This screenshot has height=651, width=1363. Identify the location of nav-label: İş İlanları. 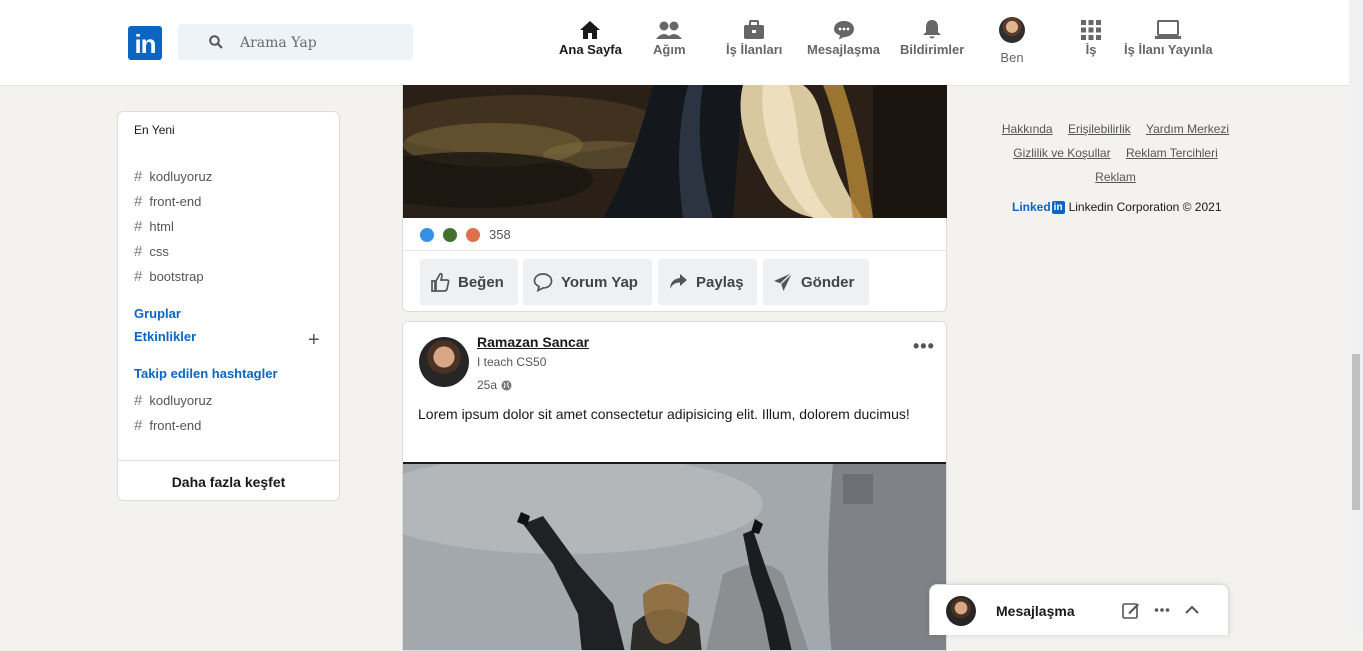
(754, 49).